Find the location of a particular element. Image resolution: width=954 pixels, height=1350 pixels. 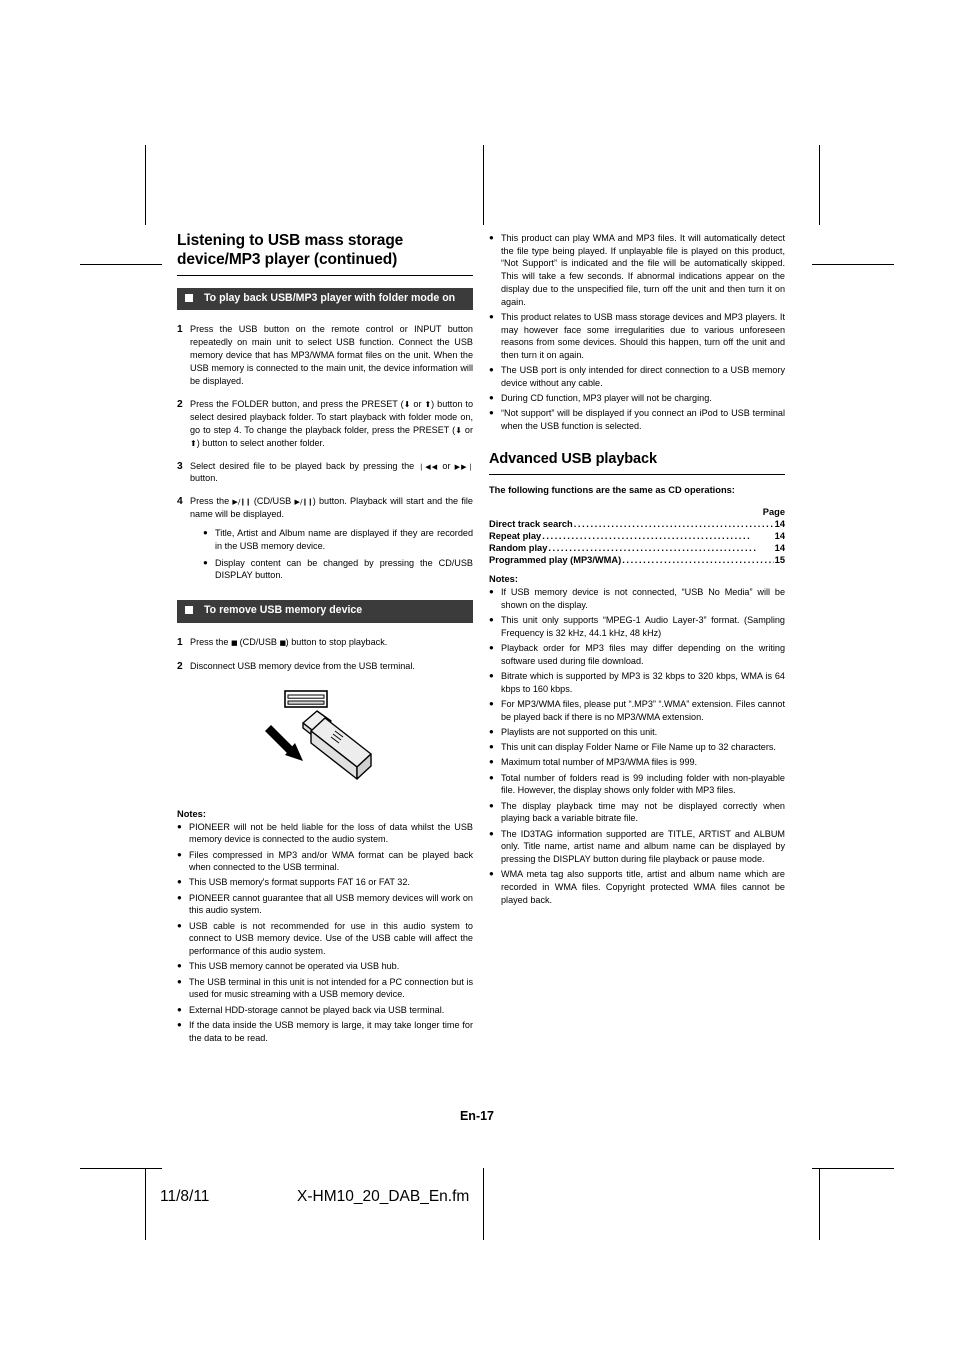

footer-rule-left is located at coordinates (145, 1204).